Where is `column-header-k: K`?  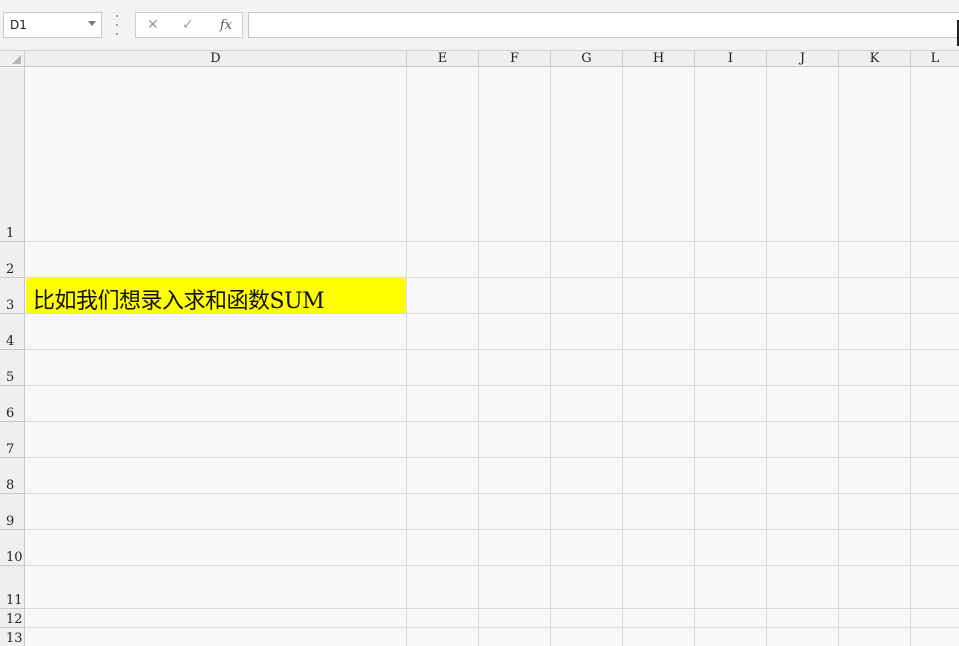
column-header-k: K is located at coordinates (875, 59).